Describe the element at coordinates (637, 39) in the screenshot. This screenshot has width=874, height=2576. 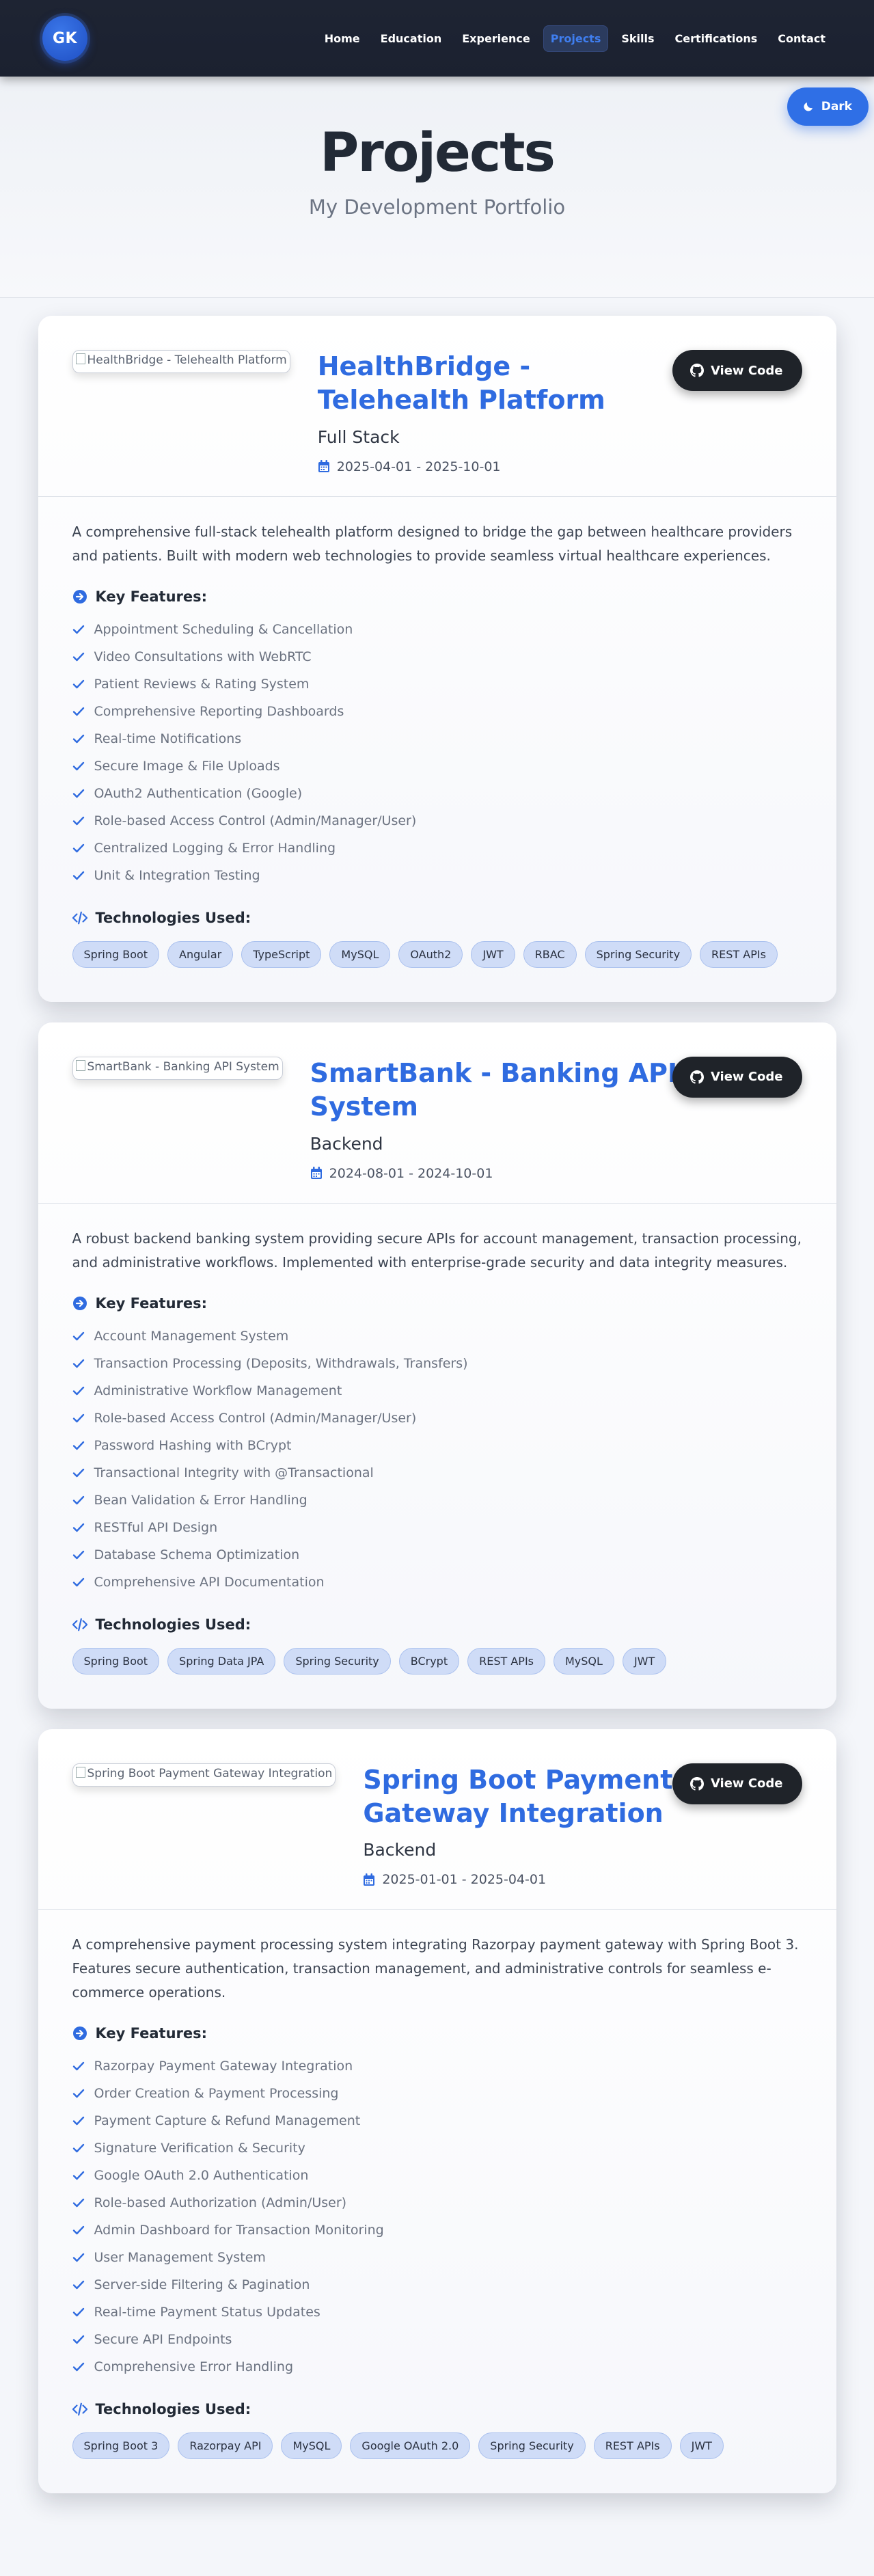
I see `nav-link-skills: Skills` at that location.